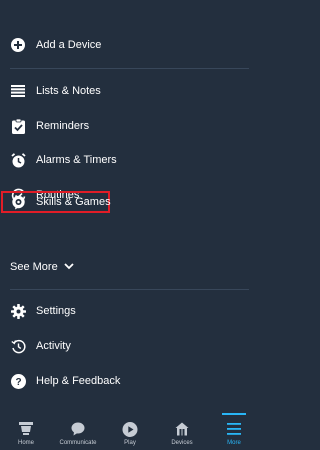  Describe the element at coordinates (18, 91) in the screenshot. I see `list-icon` at that location.